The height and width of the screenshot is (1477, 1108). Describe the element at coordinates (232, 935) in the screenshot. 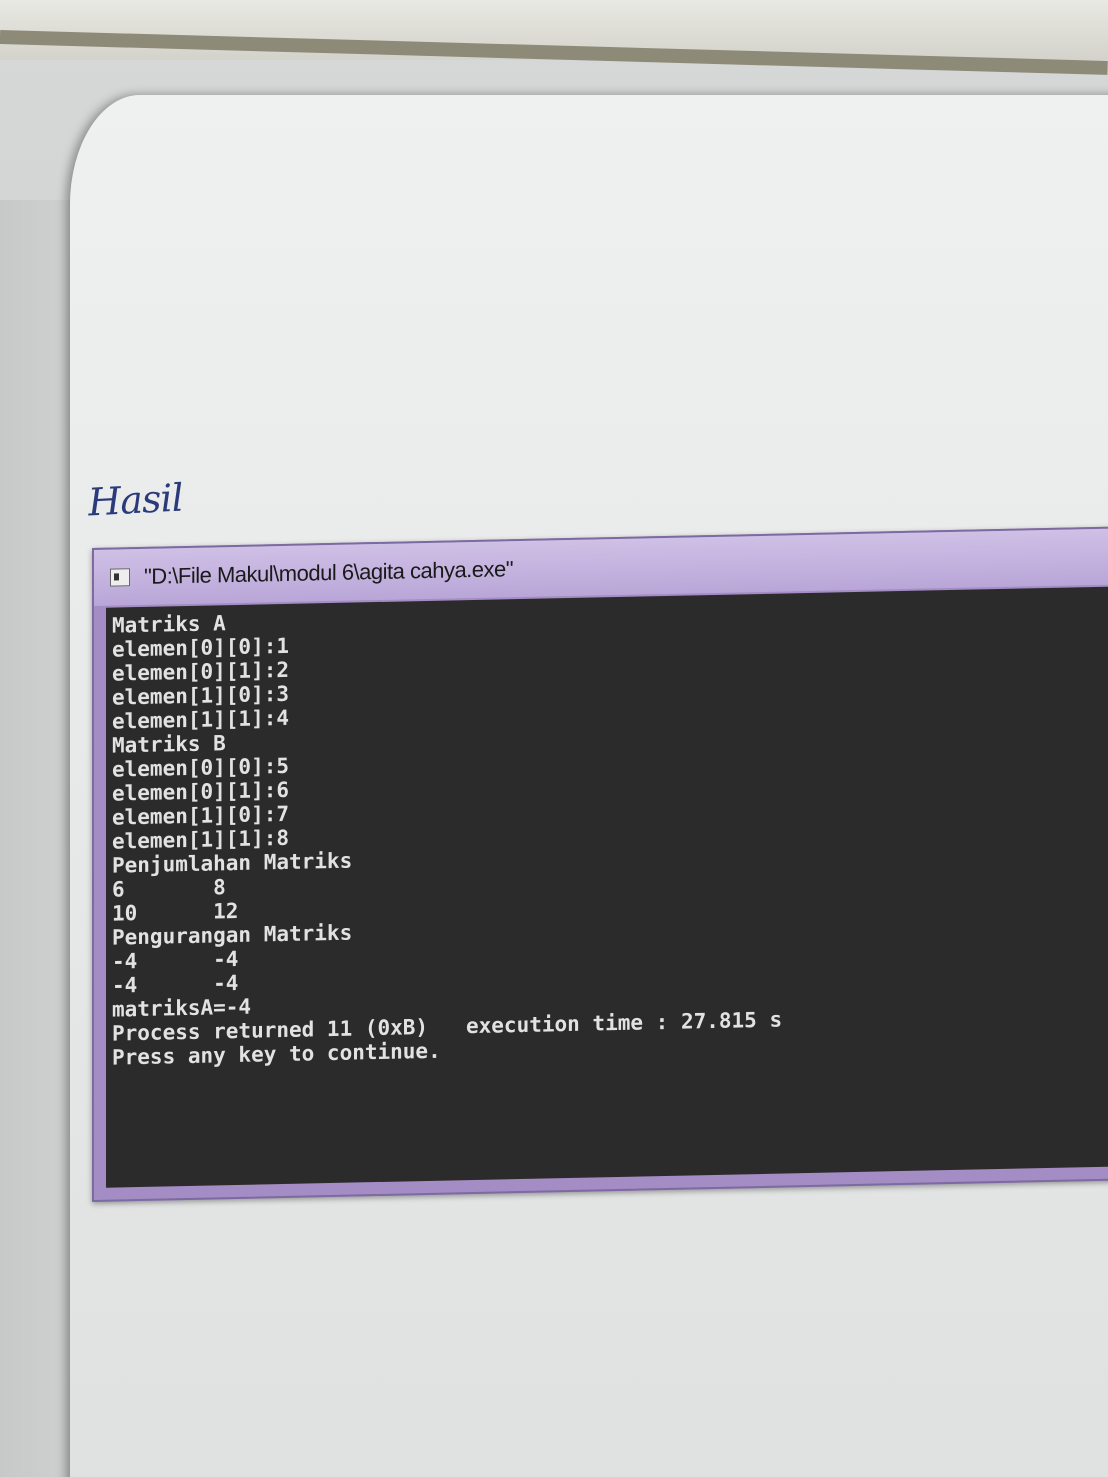

I see `console-line: Pengurangan Matriks` at that location.